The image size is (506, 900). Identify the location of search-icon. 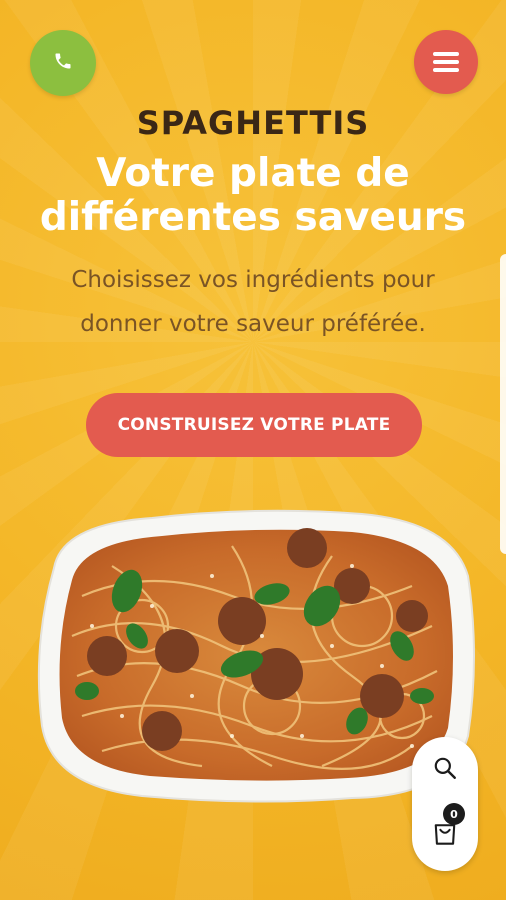
(445, 770).